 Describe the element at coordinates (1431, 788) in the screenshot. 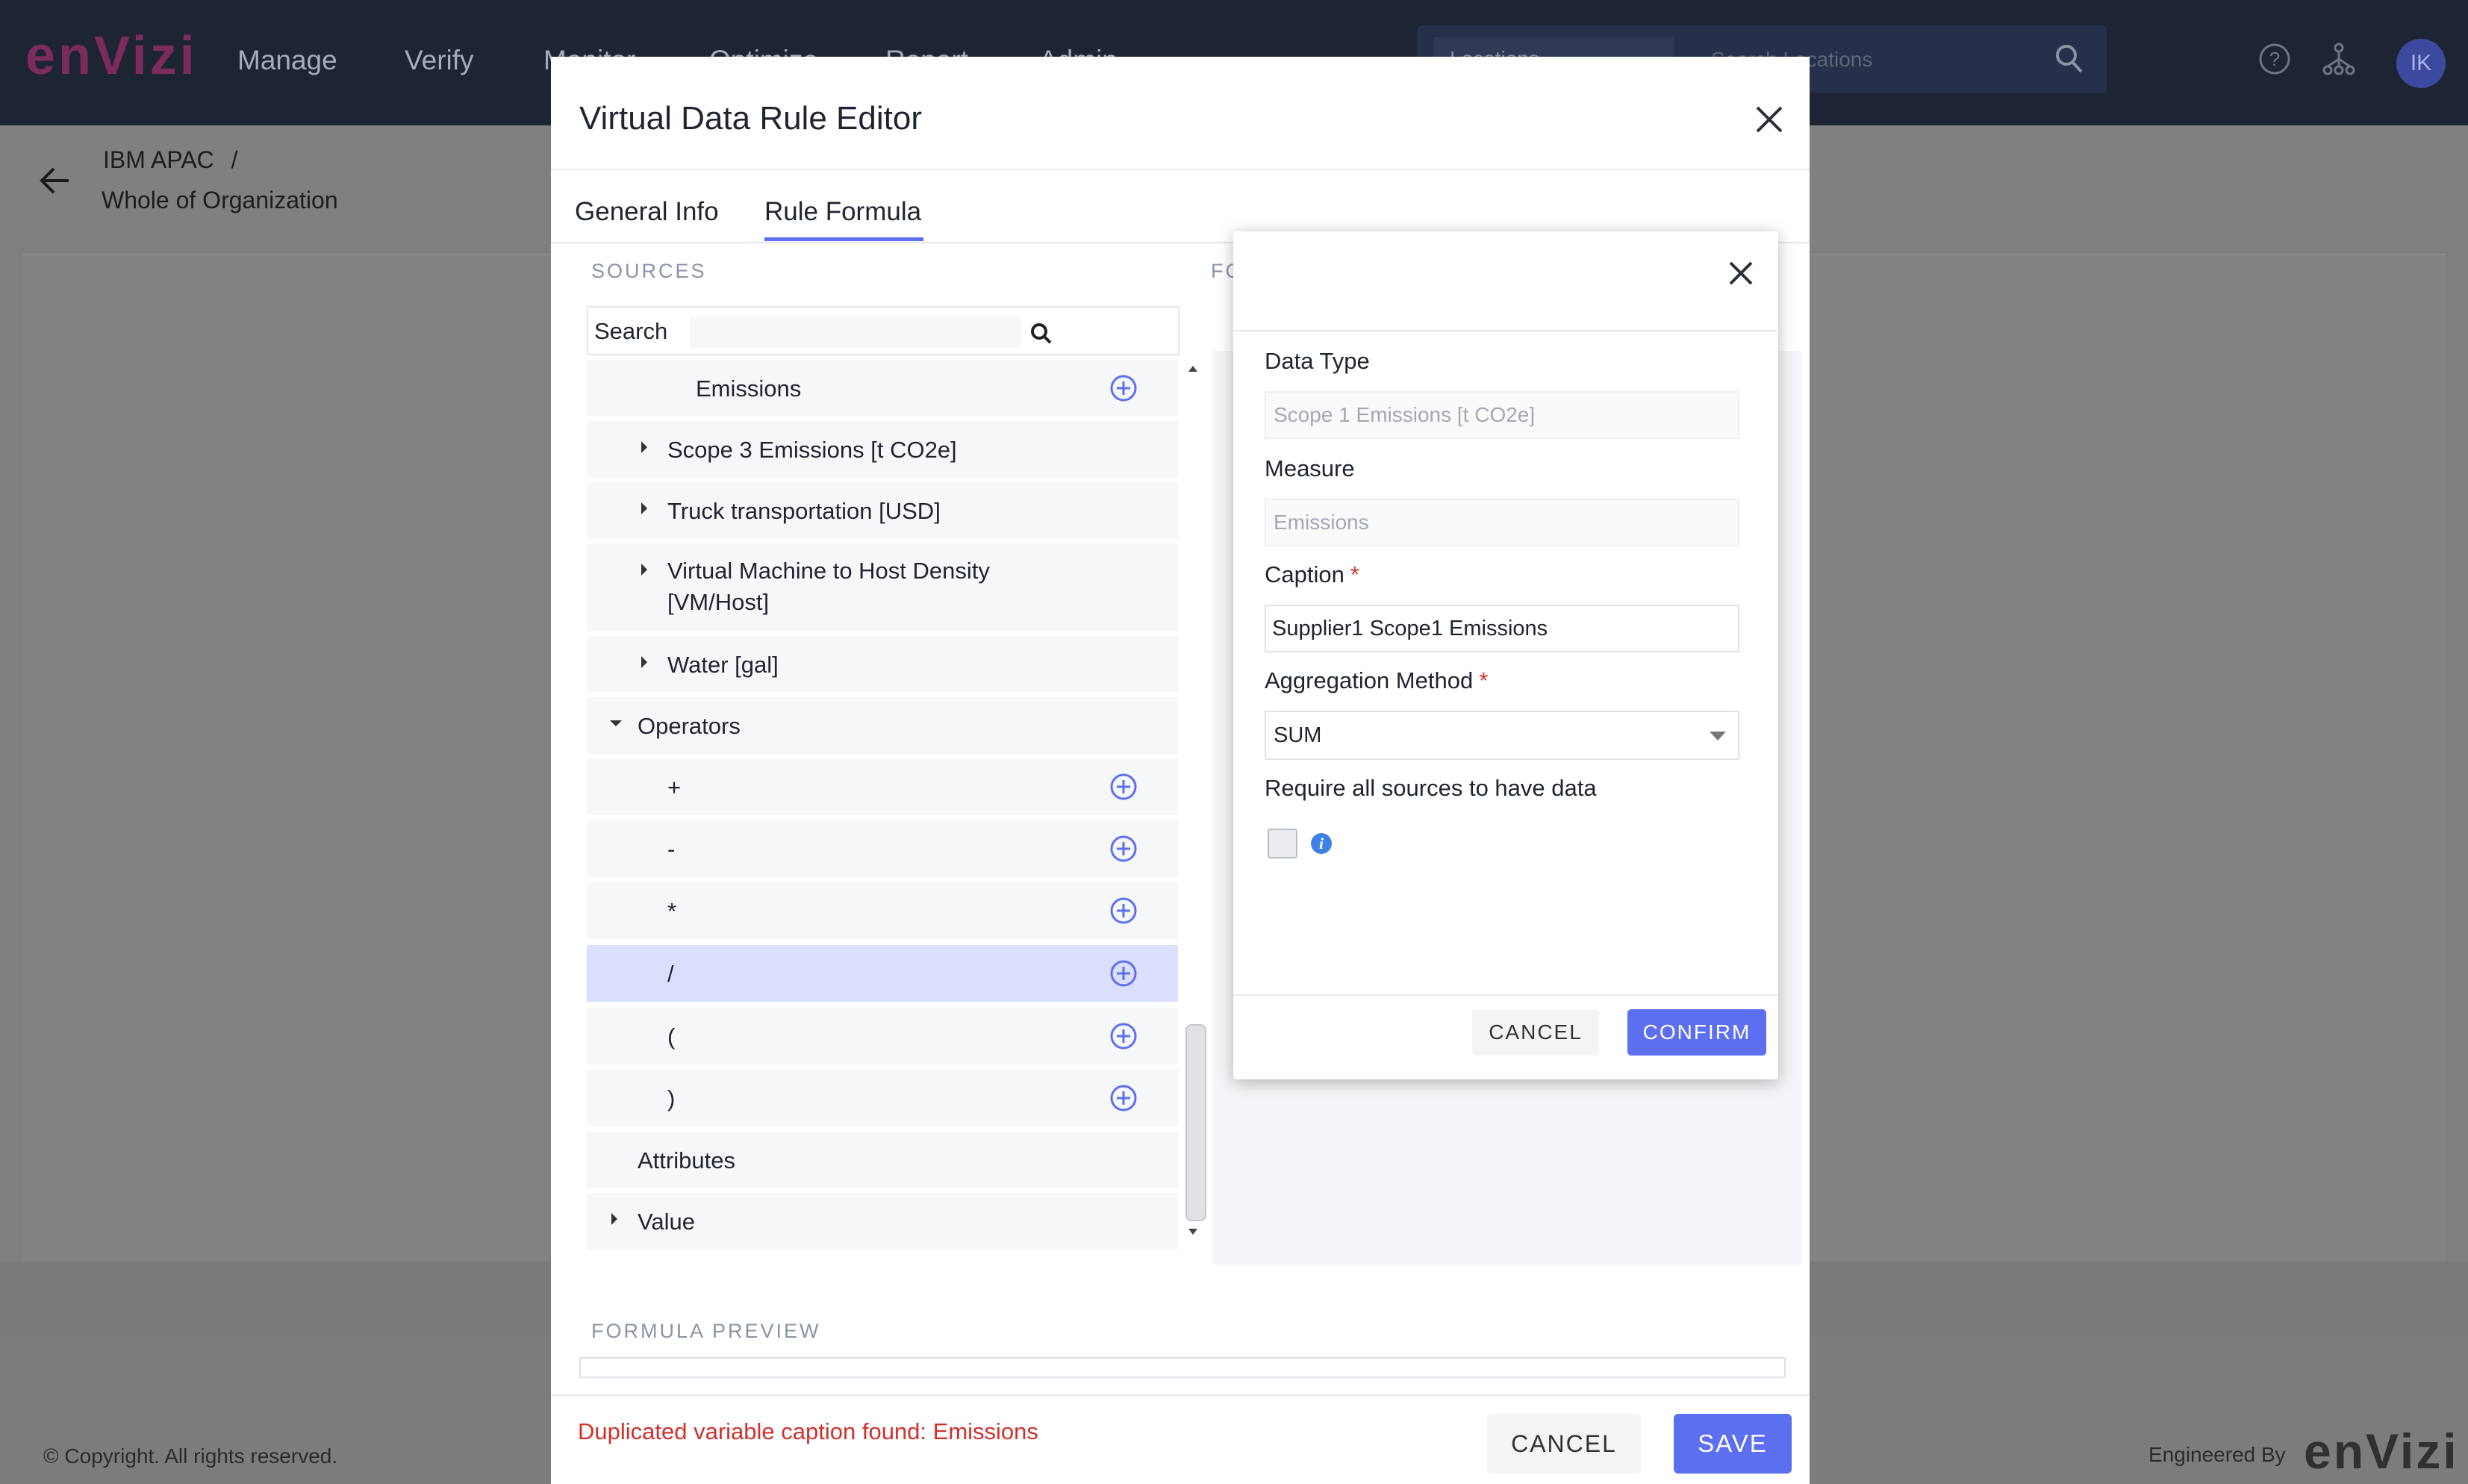

I see `require-all-sources-label: Require all sources to have data` at that location.